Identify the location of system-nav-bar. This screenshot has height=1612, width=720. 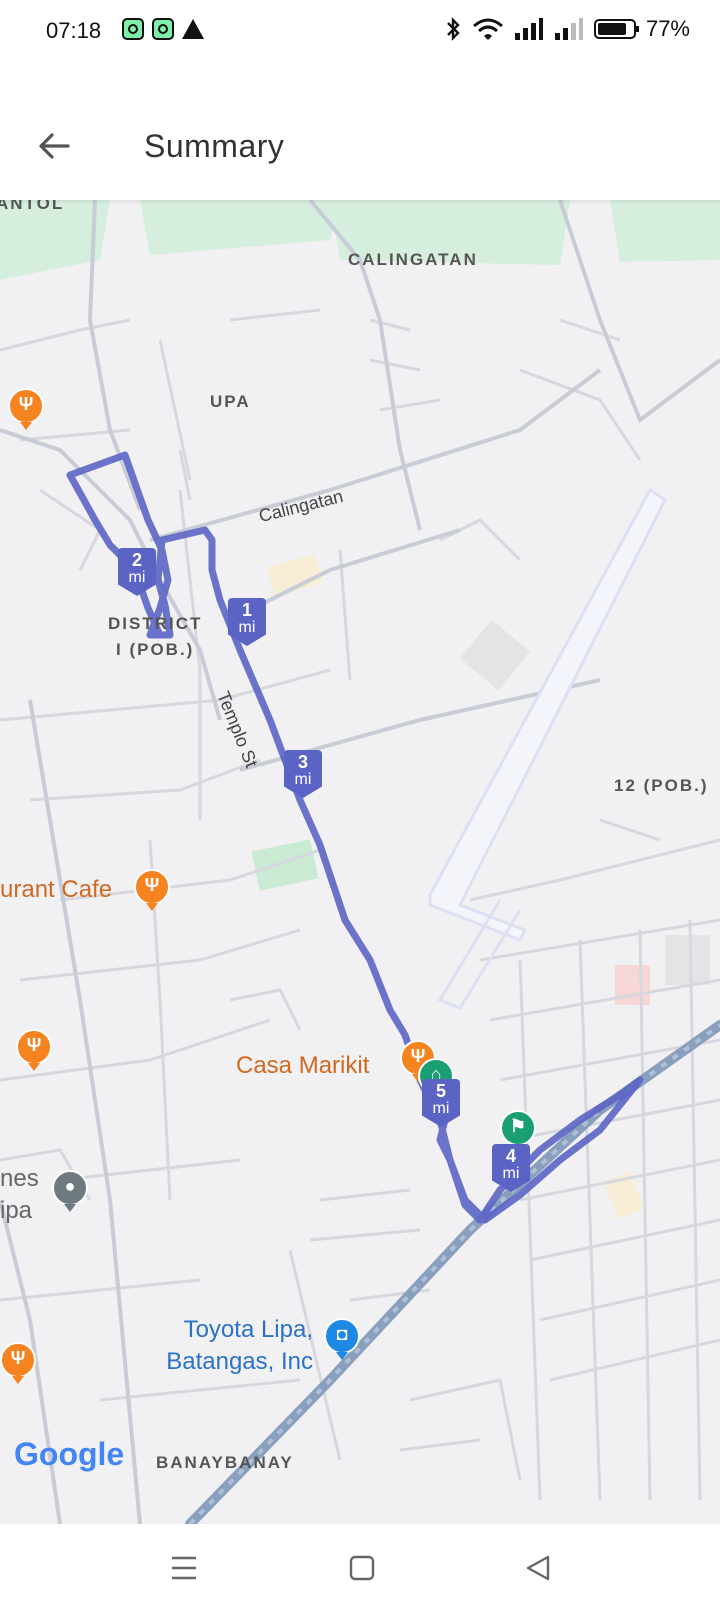
(360, 1568).